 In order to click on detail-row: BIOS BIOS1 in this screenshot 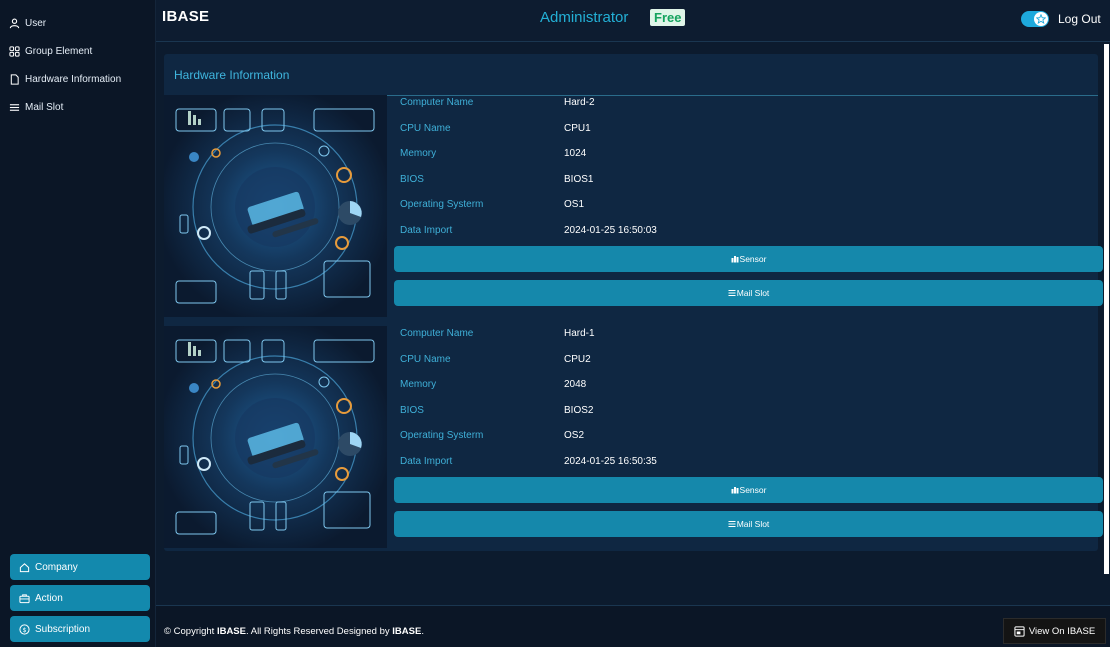, I will do `click(744, 185)`.